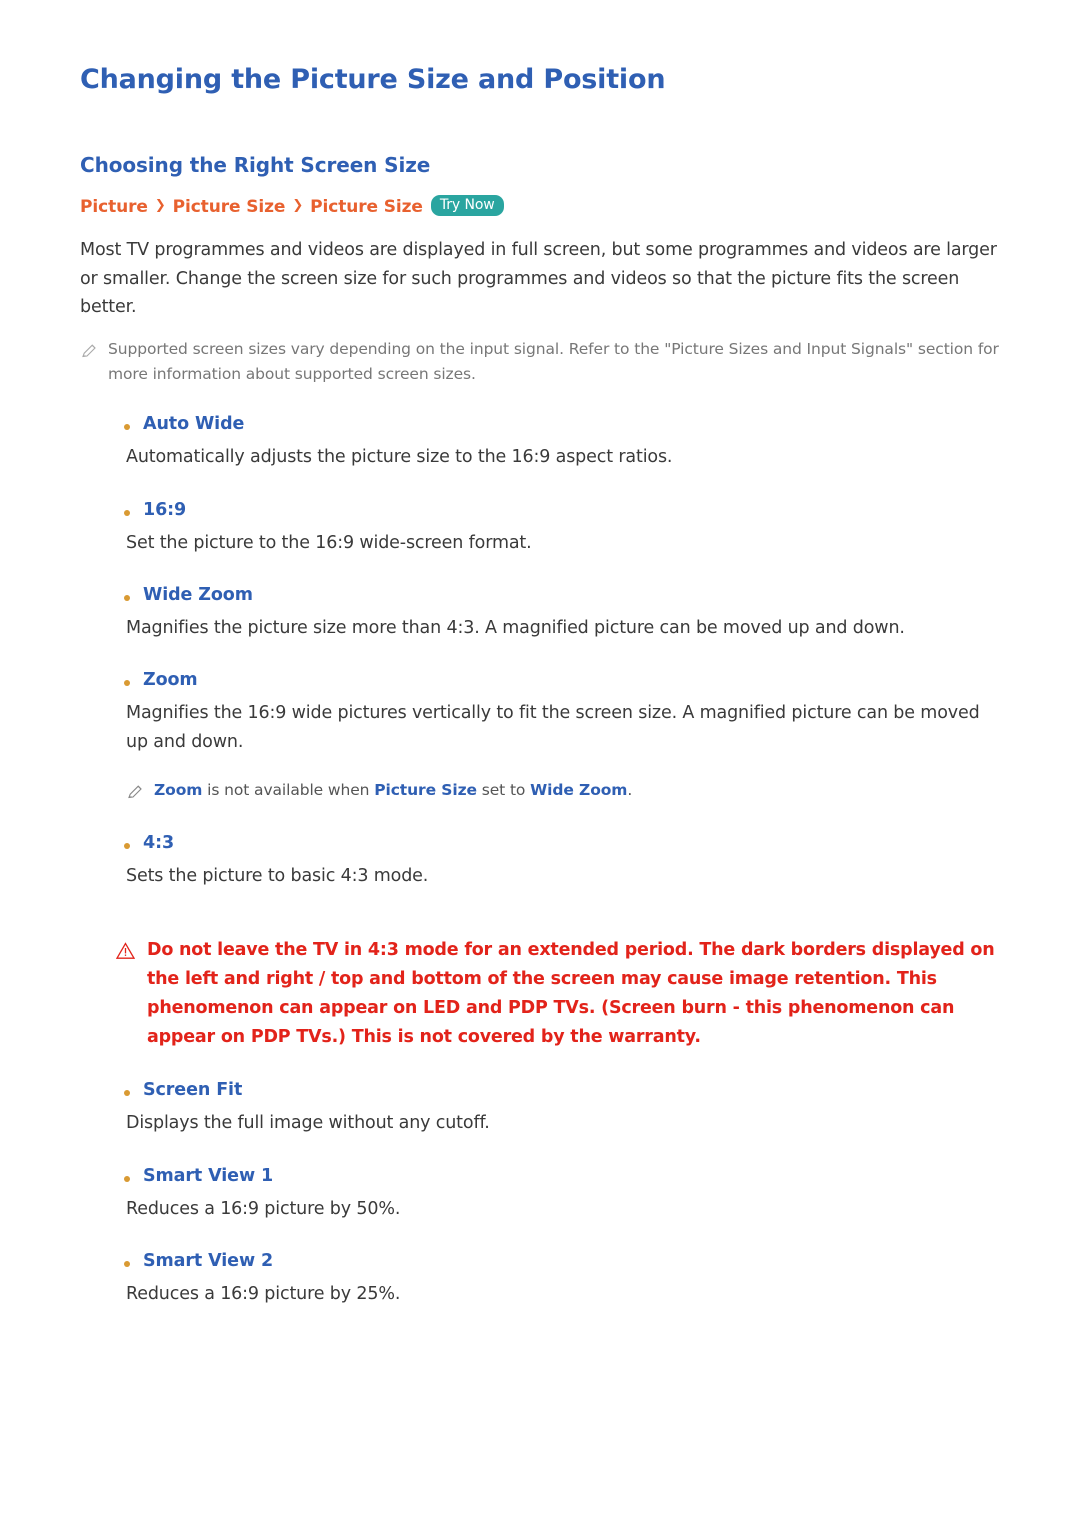  What do you see at coordinates (255, 165) in the screenshot?
I see `section-title: Choosing the Right Screen Size` at bounding box center [255, 165].